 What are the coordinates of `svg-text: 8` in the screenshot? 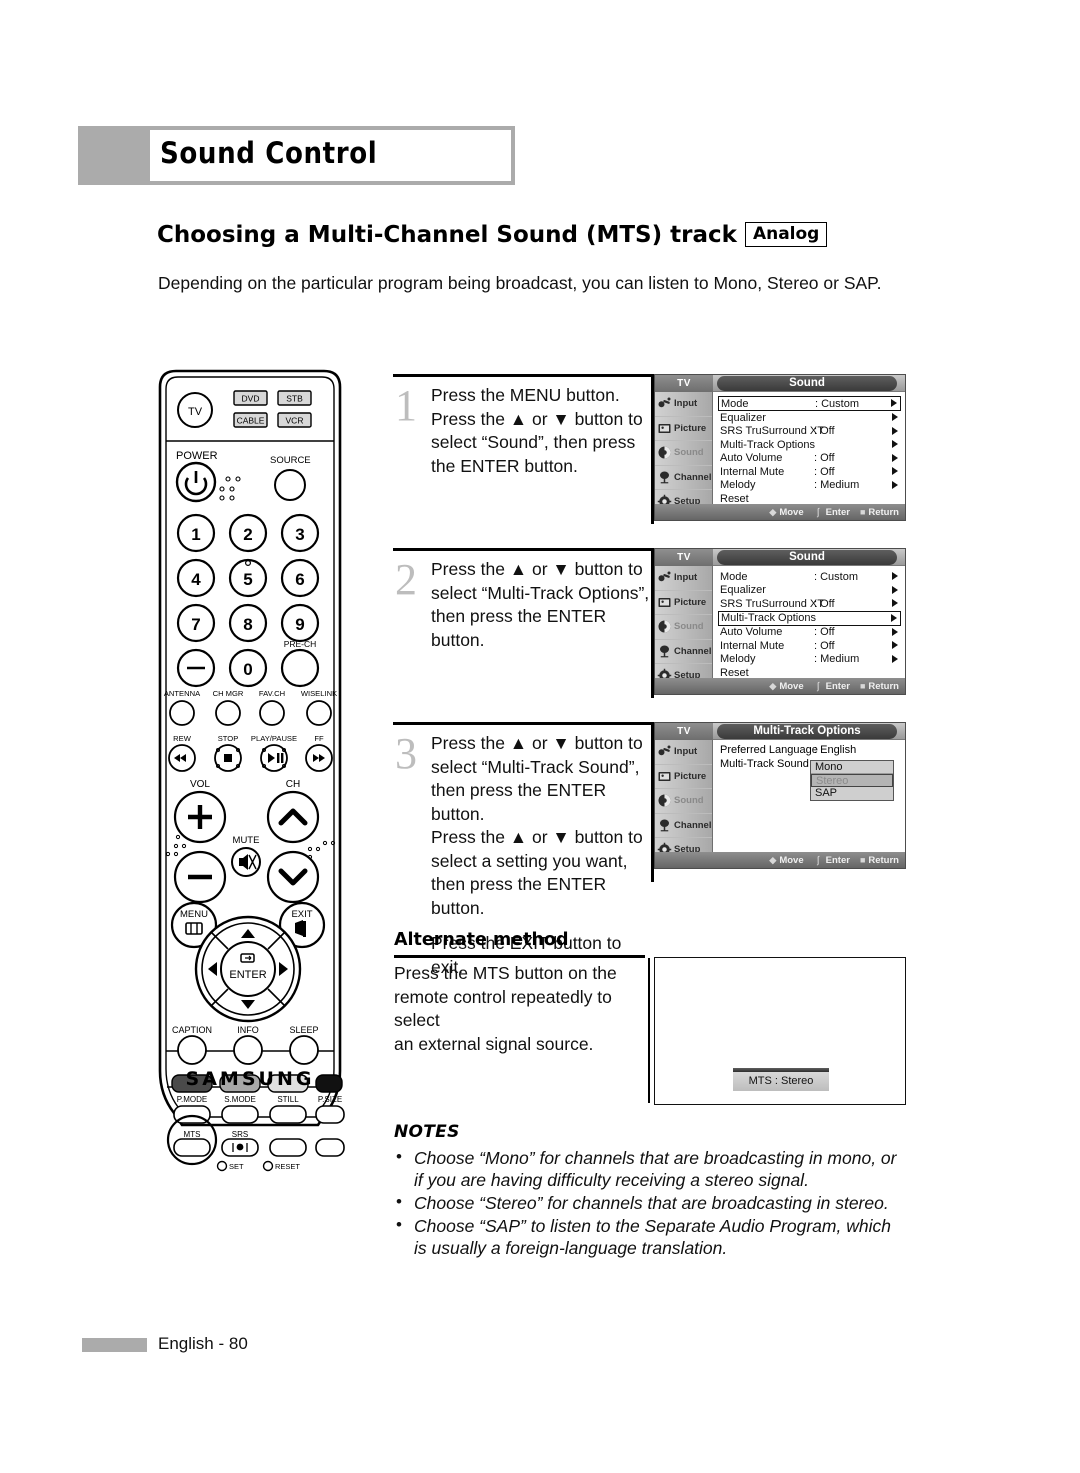 It's located at (247, 624).